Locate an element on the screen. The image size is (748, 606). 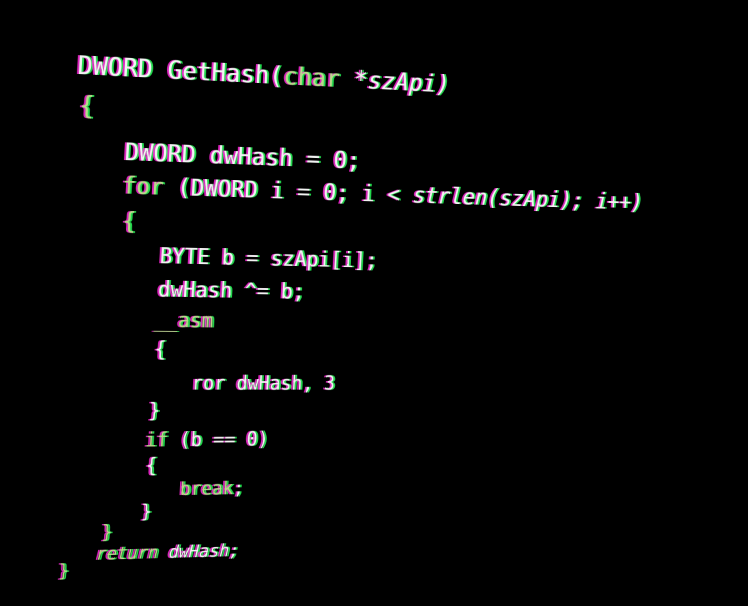
return-keyword: return is located at coordinates (127, 553).